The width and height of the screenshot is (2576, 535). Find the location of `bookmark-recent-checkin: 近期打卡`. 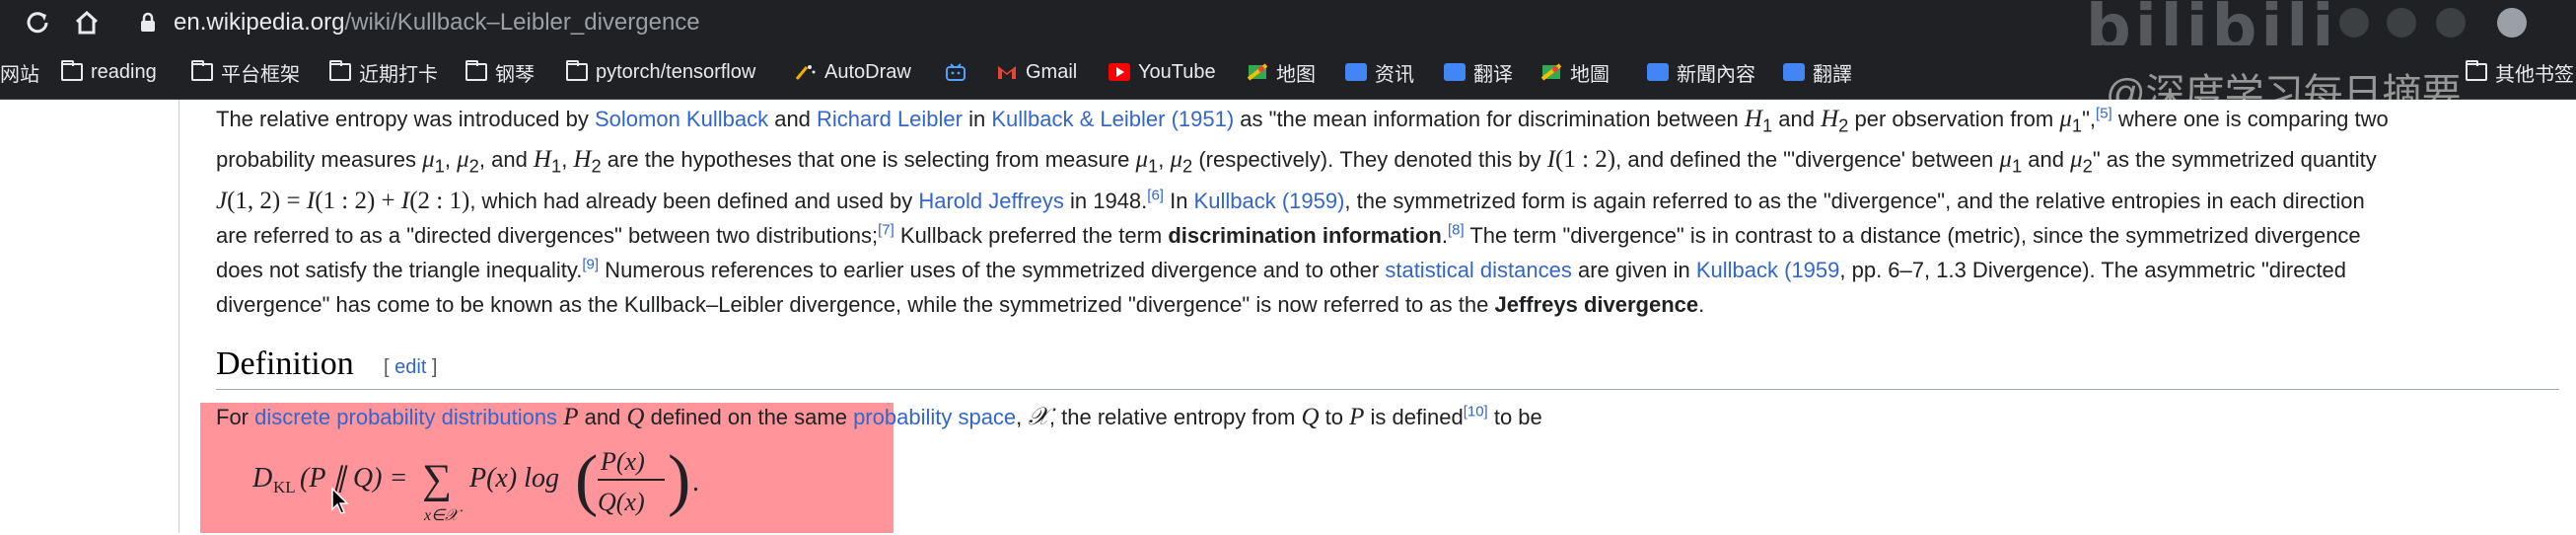

bookmark-recent-checkin: 近期打卡 is located at coordinates (383, 72).